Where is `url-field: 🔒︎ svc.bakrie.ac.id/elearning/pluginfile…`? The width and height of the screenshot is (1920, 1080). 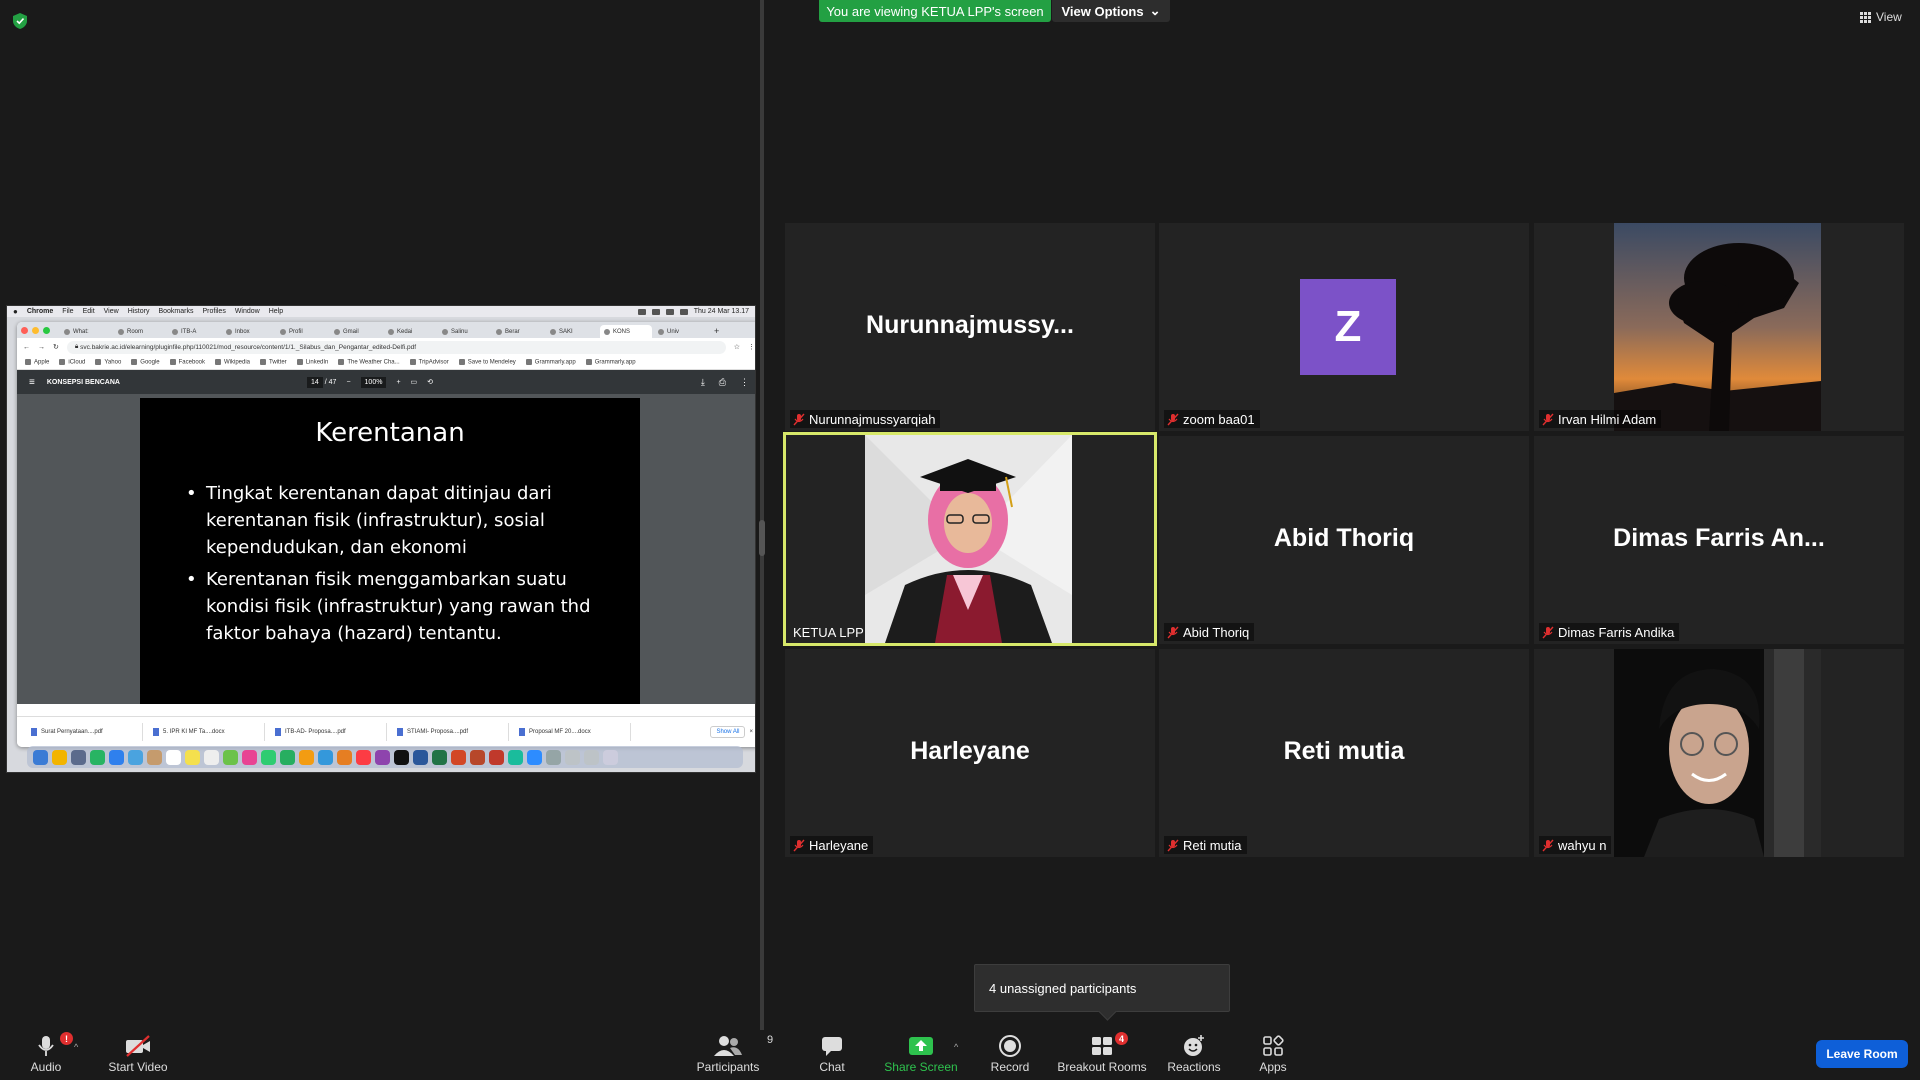 url-field: 🔒︎ svc.bakrie.ac.id/elearning/pluginfile… is located at coordinates (396, 347).